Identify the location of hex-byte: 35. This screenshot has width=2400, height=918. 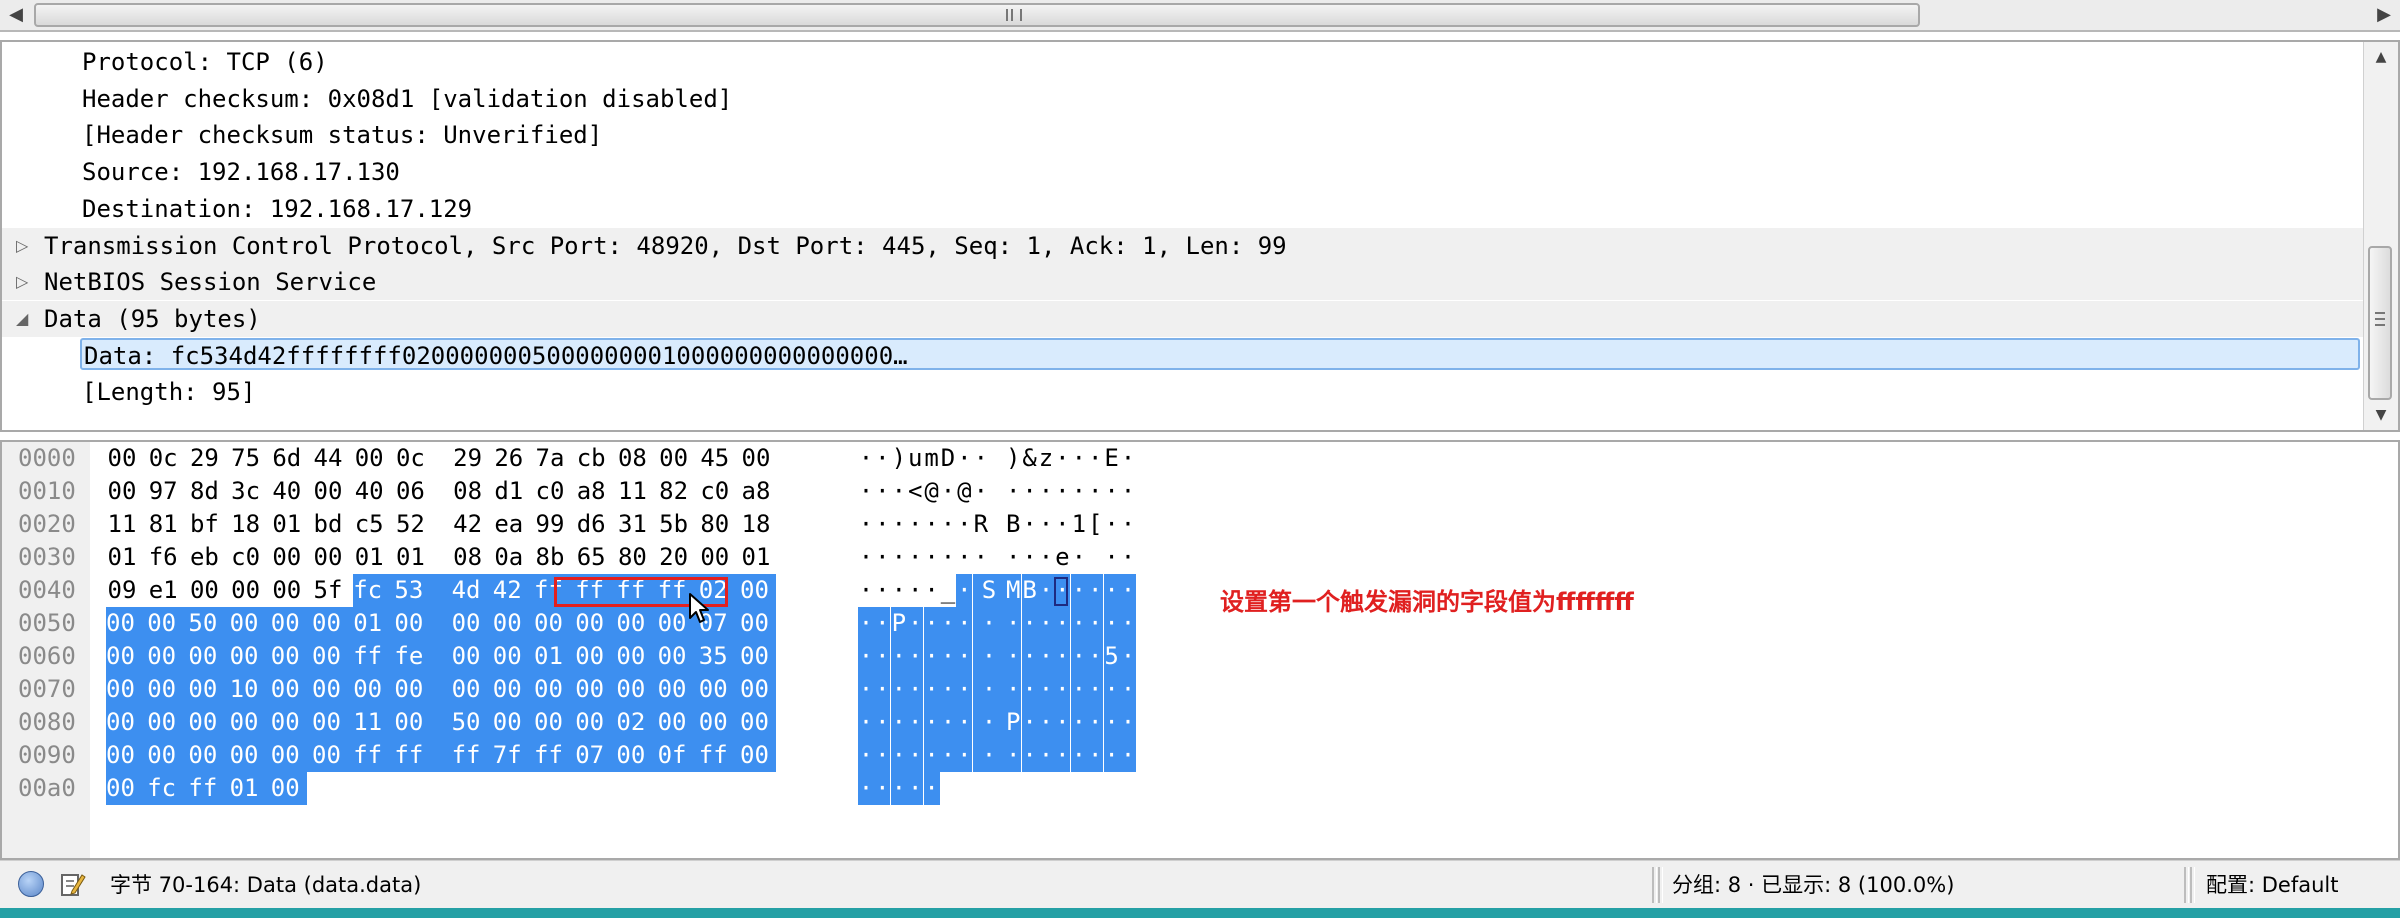
(719, 656).